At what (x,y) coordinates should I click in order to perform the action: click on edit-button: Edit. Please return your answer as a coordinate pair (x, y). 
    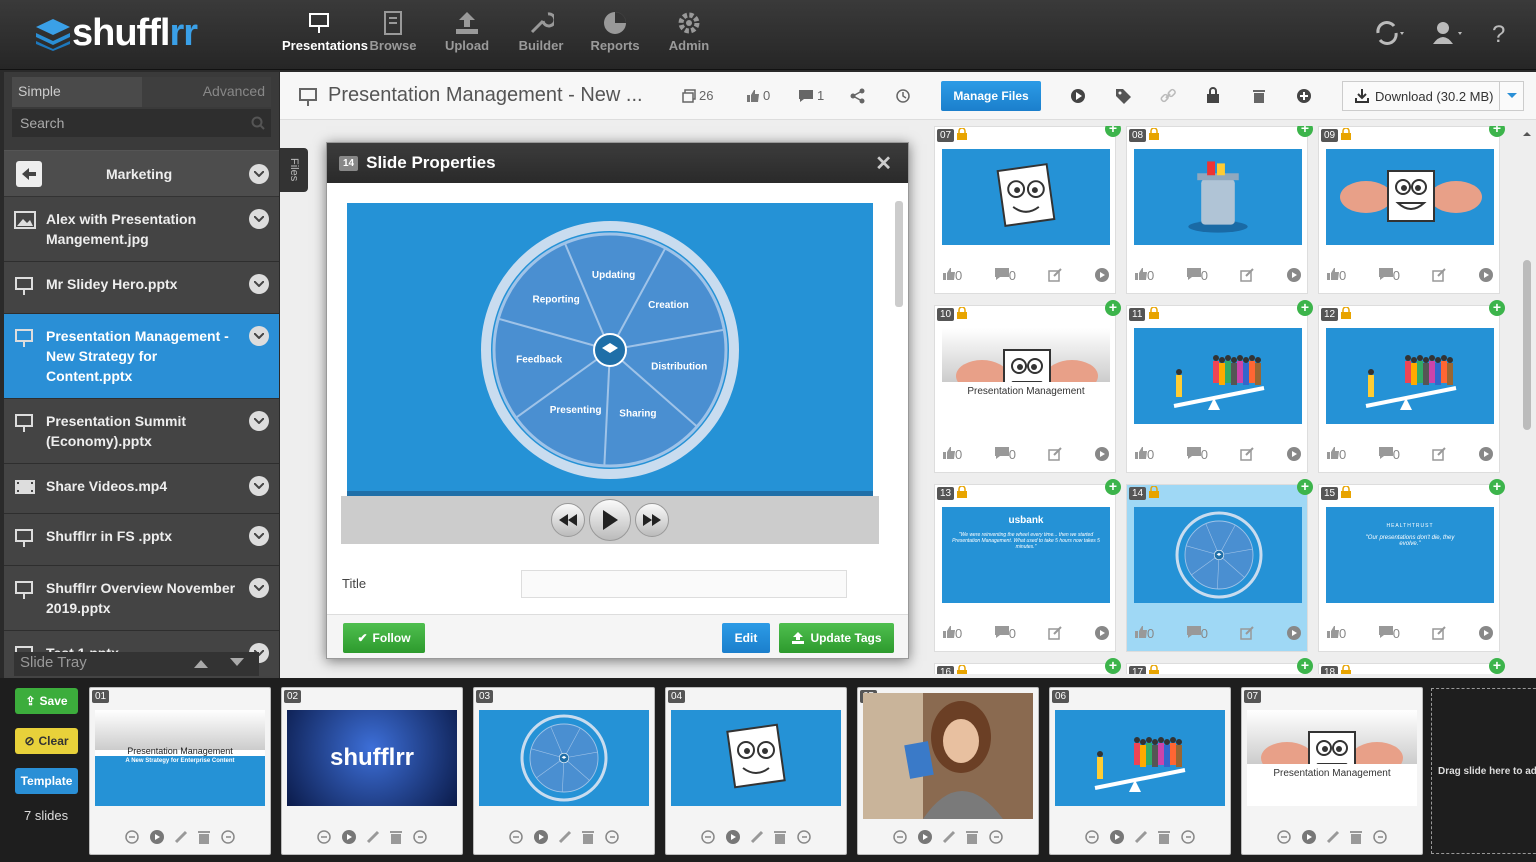
    Looking at the image, I should click on (746, 638).